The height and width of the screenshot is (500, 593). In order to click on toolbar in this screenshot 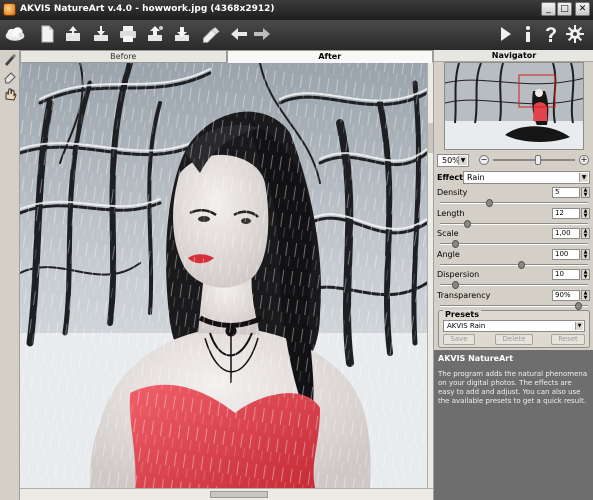, I will do `click(296, 35)`.